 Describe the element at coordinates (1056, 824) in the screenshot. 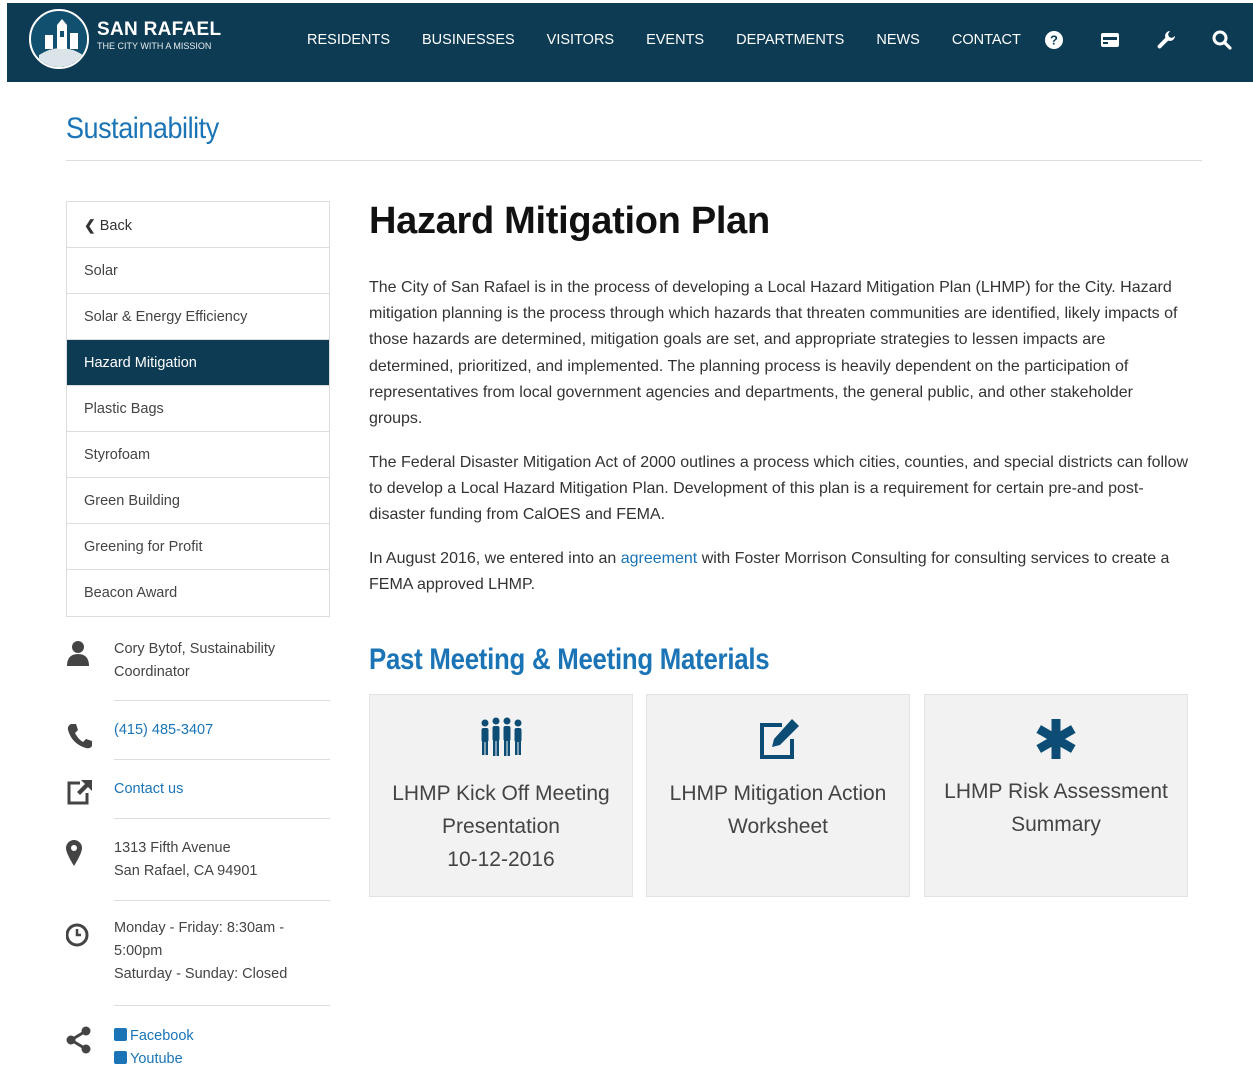

I see `card-label-line2: Summary` at that location.